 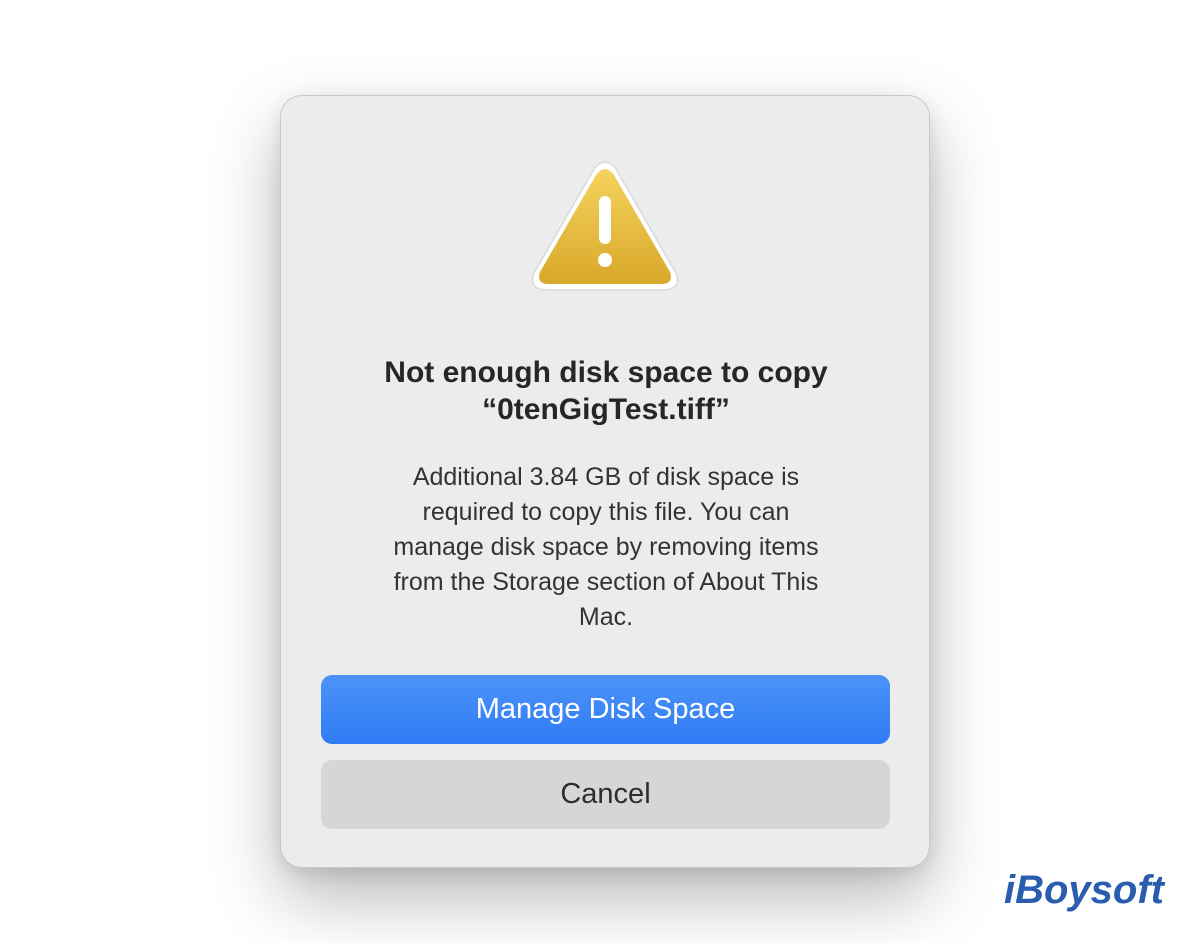 What do you see at coordinates (606, 617) in the screenshot?
I see `dialog-message-line: Mac.` at bounding box center [606, 617].